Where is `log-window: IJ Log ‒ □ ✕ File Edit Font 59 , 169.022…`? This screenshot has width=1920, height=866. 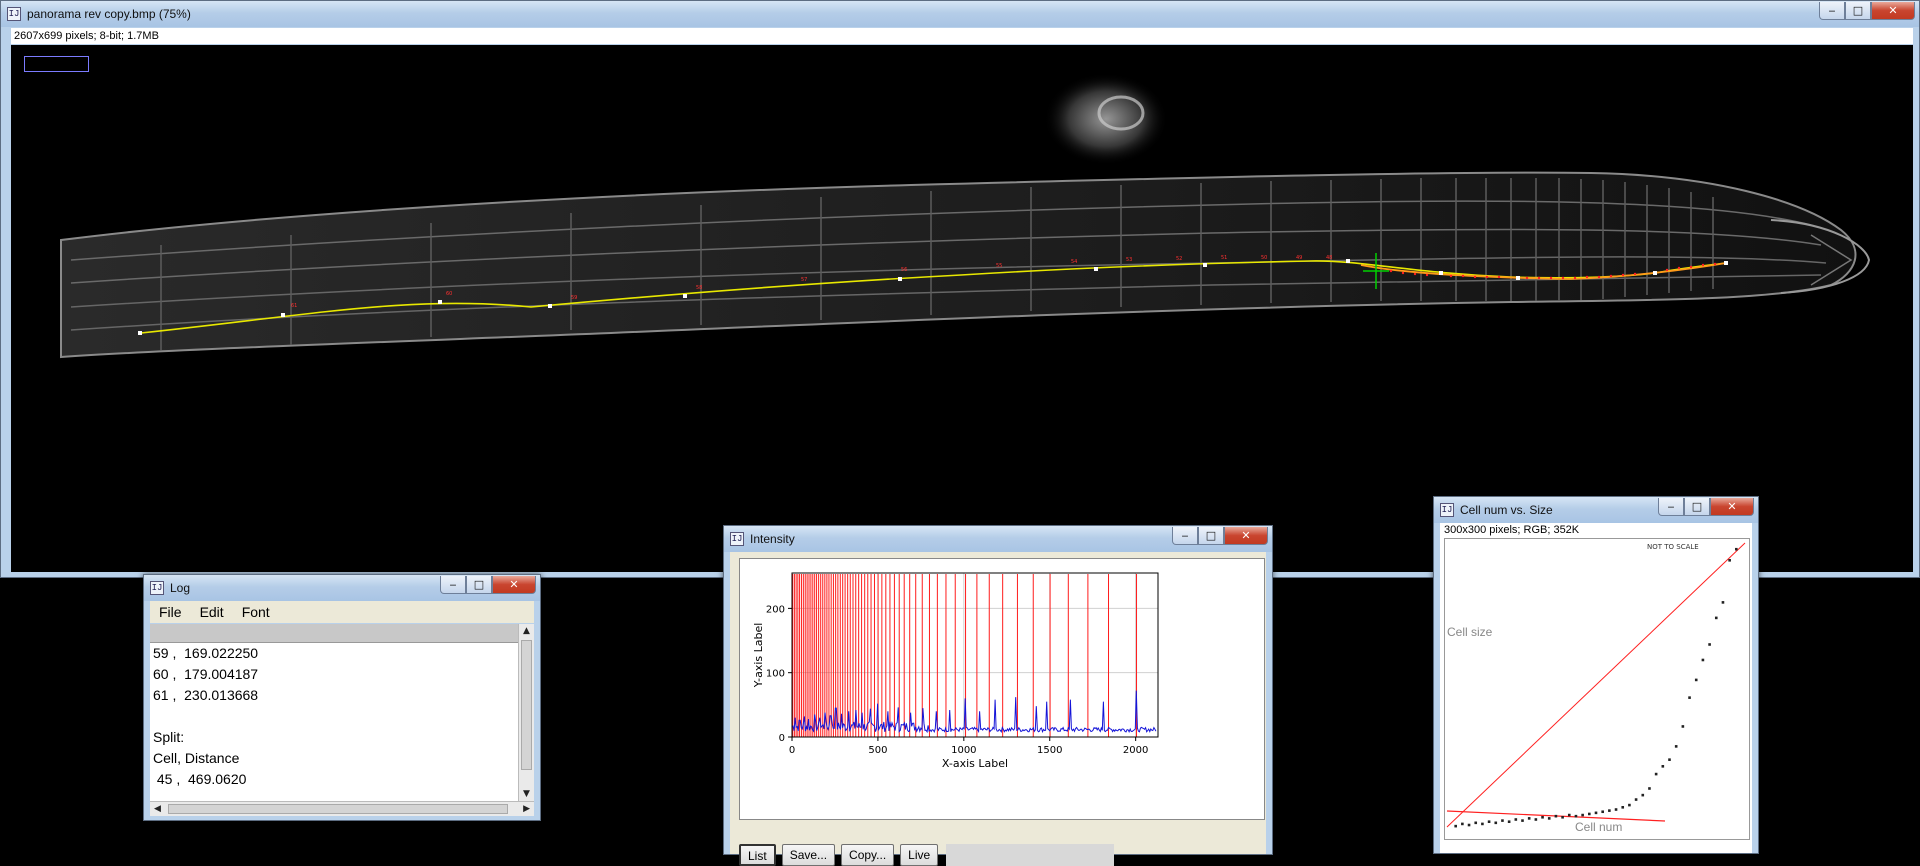 log-window: IJ Log ‒ □ ✕ File Edit Font 59 , 169.022… is located at coordinates (342, 697).